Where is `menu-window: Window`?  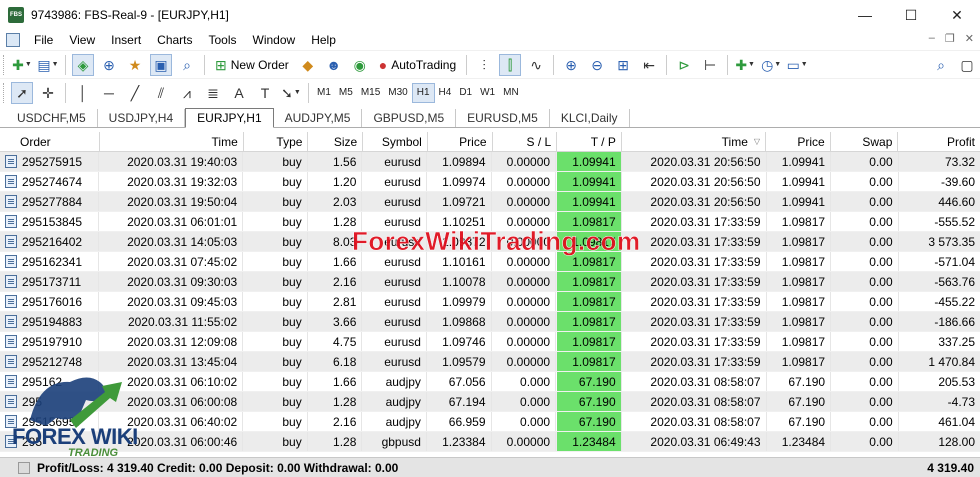 menu-window: Window is located at coordinates (274, 40).